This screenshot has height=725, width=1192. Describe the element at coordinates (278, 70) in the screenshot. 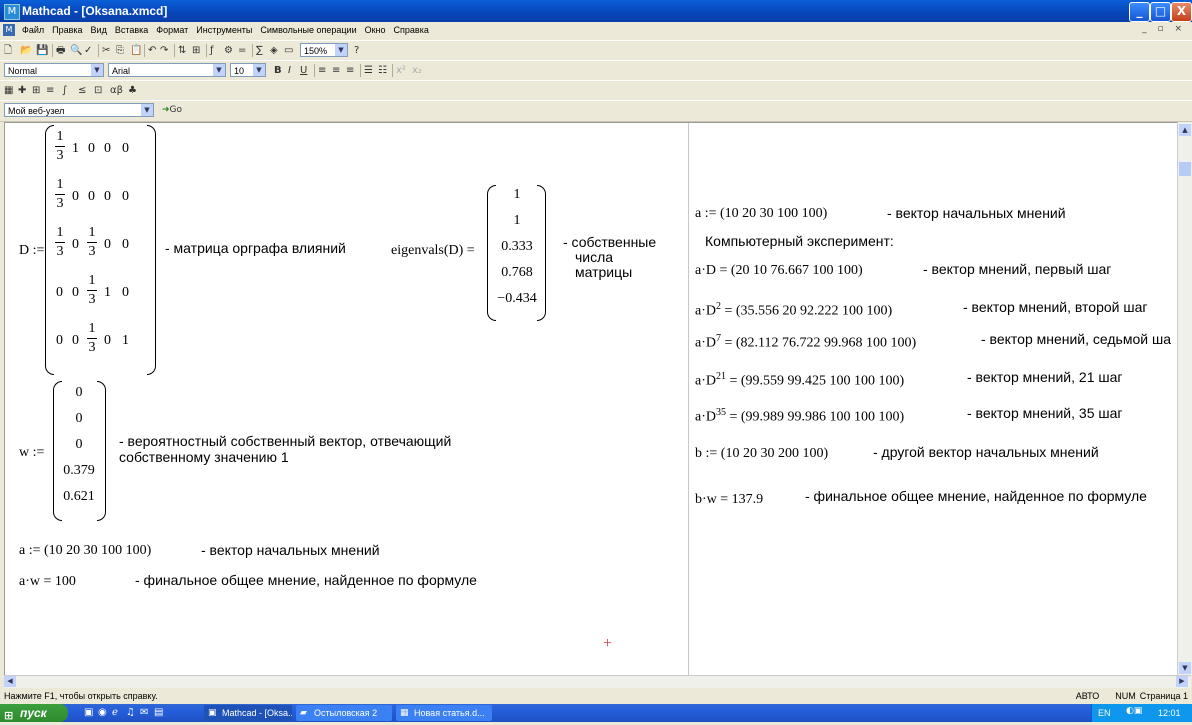

I see `bold-button: B` at that location.